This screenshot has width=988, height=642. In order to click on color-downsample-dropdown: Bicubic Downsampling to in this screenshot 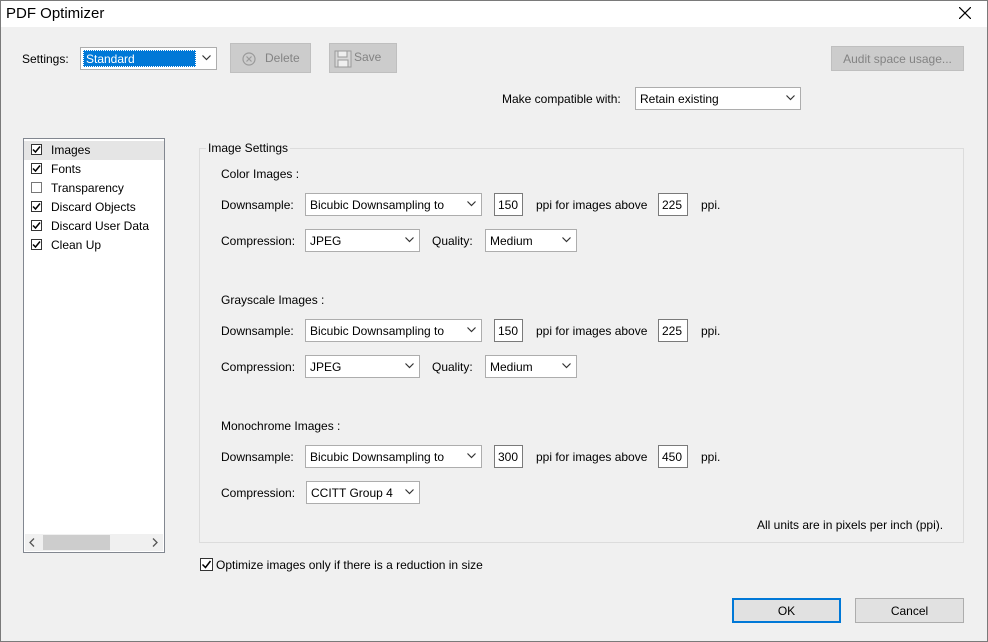, I will do `click(393, 204)`.